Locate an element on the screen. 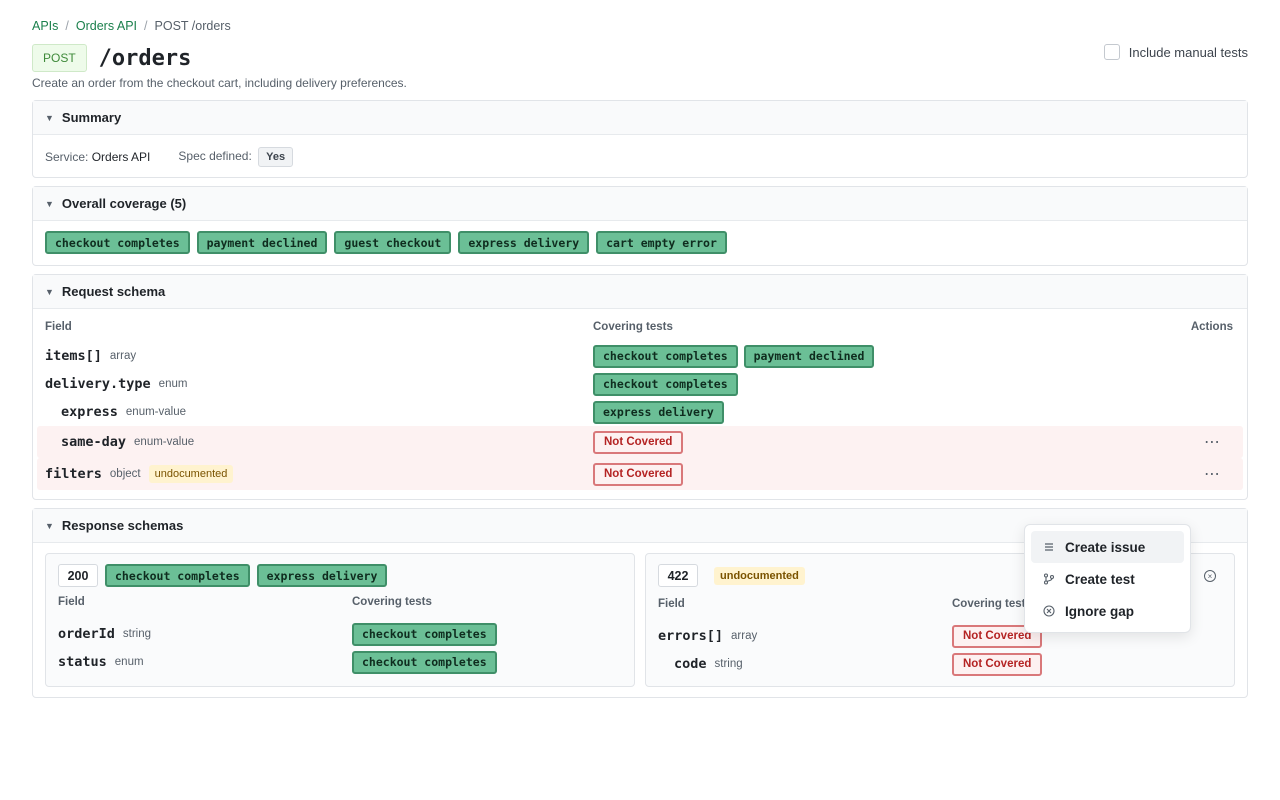  menu-item-create-issue: Create issue is located at coordinates (1107, 547).